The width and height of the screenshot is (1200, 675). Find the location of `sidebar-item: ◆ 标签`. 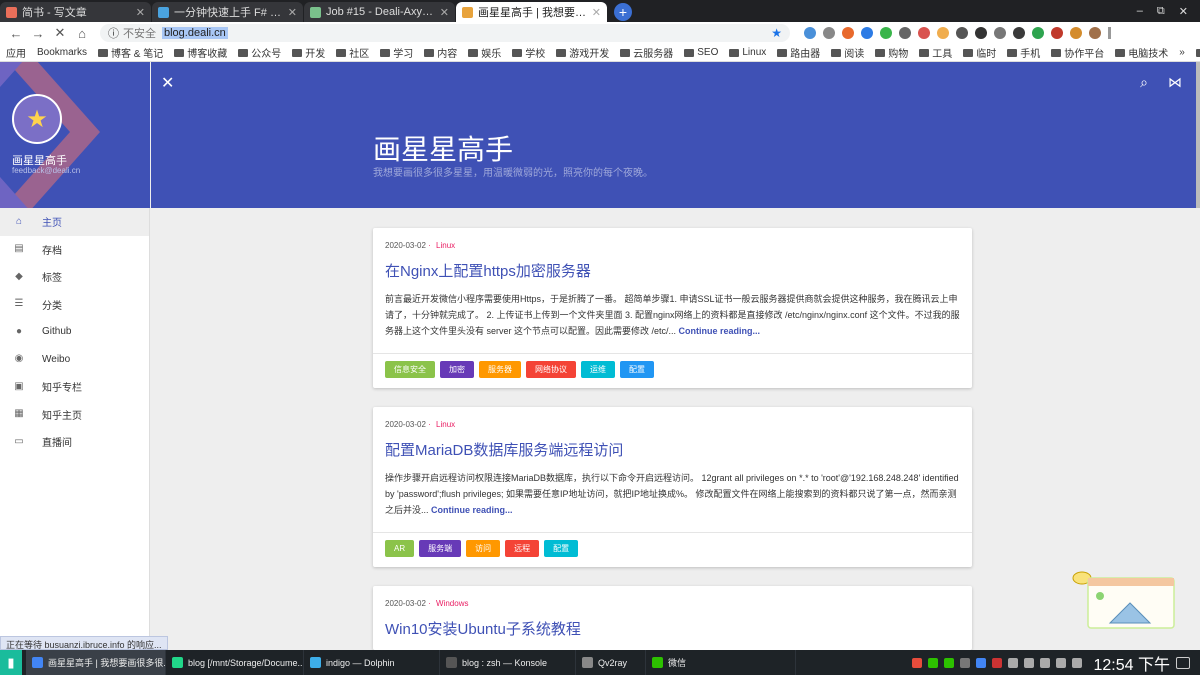

sidebar-item: ◆ 标签 is located at coordinates (74, 277).